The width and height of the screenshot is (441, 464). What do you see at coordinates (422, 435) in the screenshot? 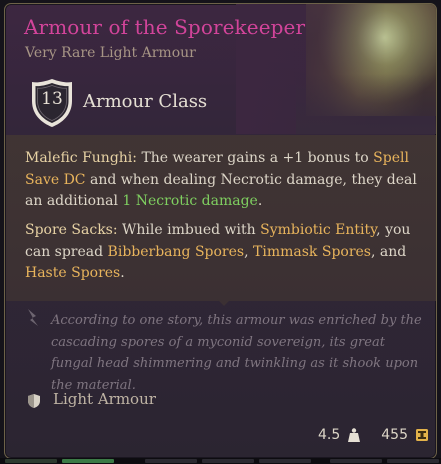
I see `gold-coin-icon` at bounding box center [422, 435].